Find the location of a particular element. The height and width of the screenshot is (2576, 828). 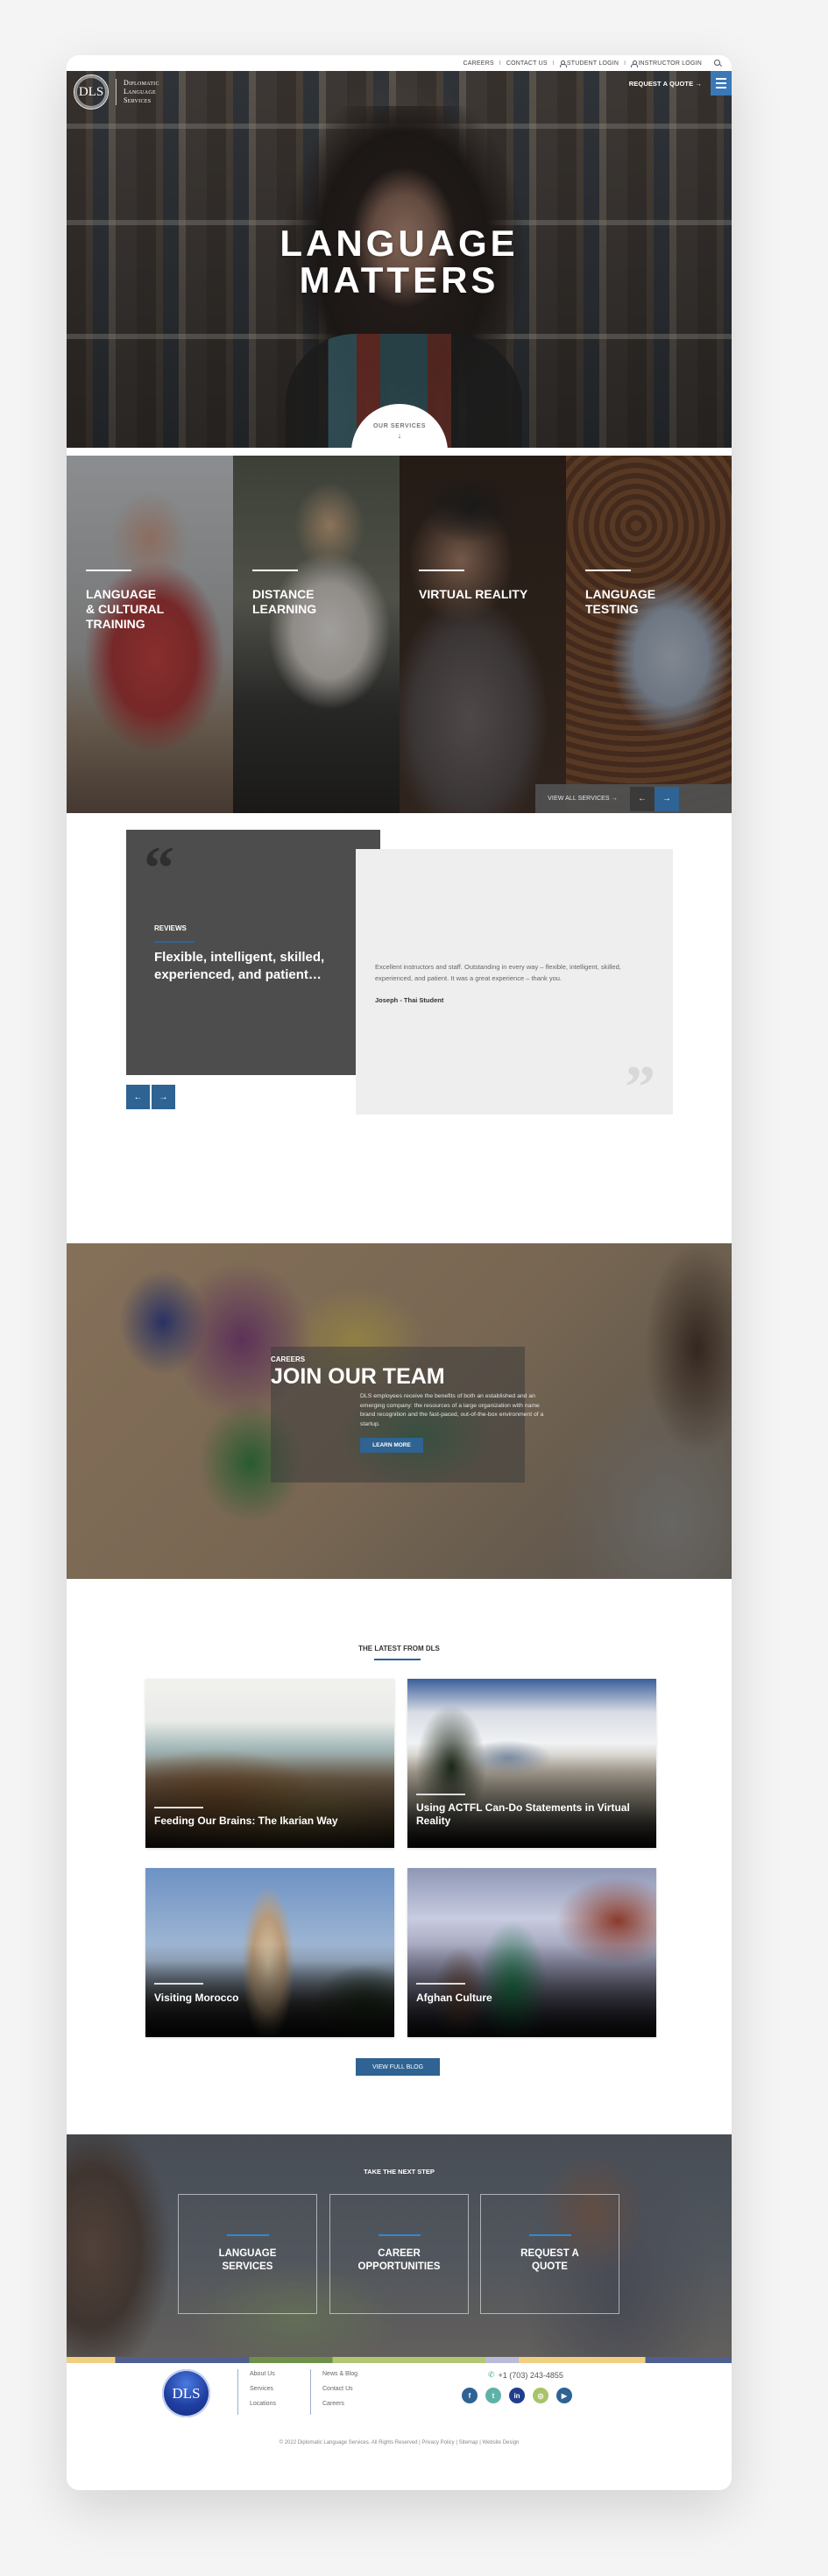

hero-title-line: LANGUAGE is located at coordinates (399, 243).